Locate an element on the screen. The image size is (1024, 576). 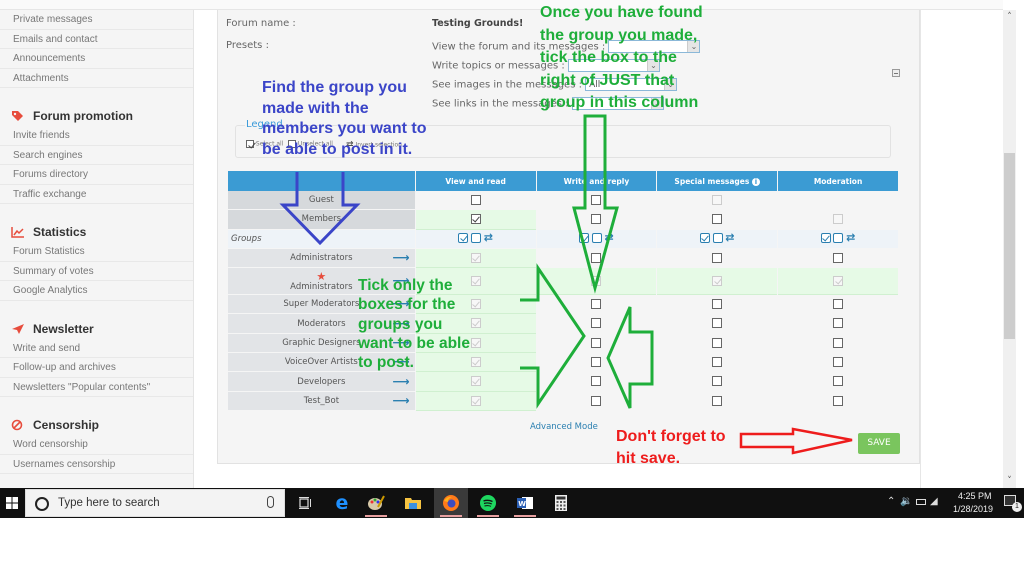
scroll-up-icon: ˄ is located at coordinates (1009, 17).